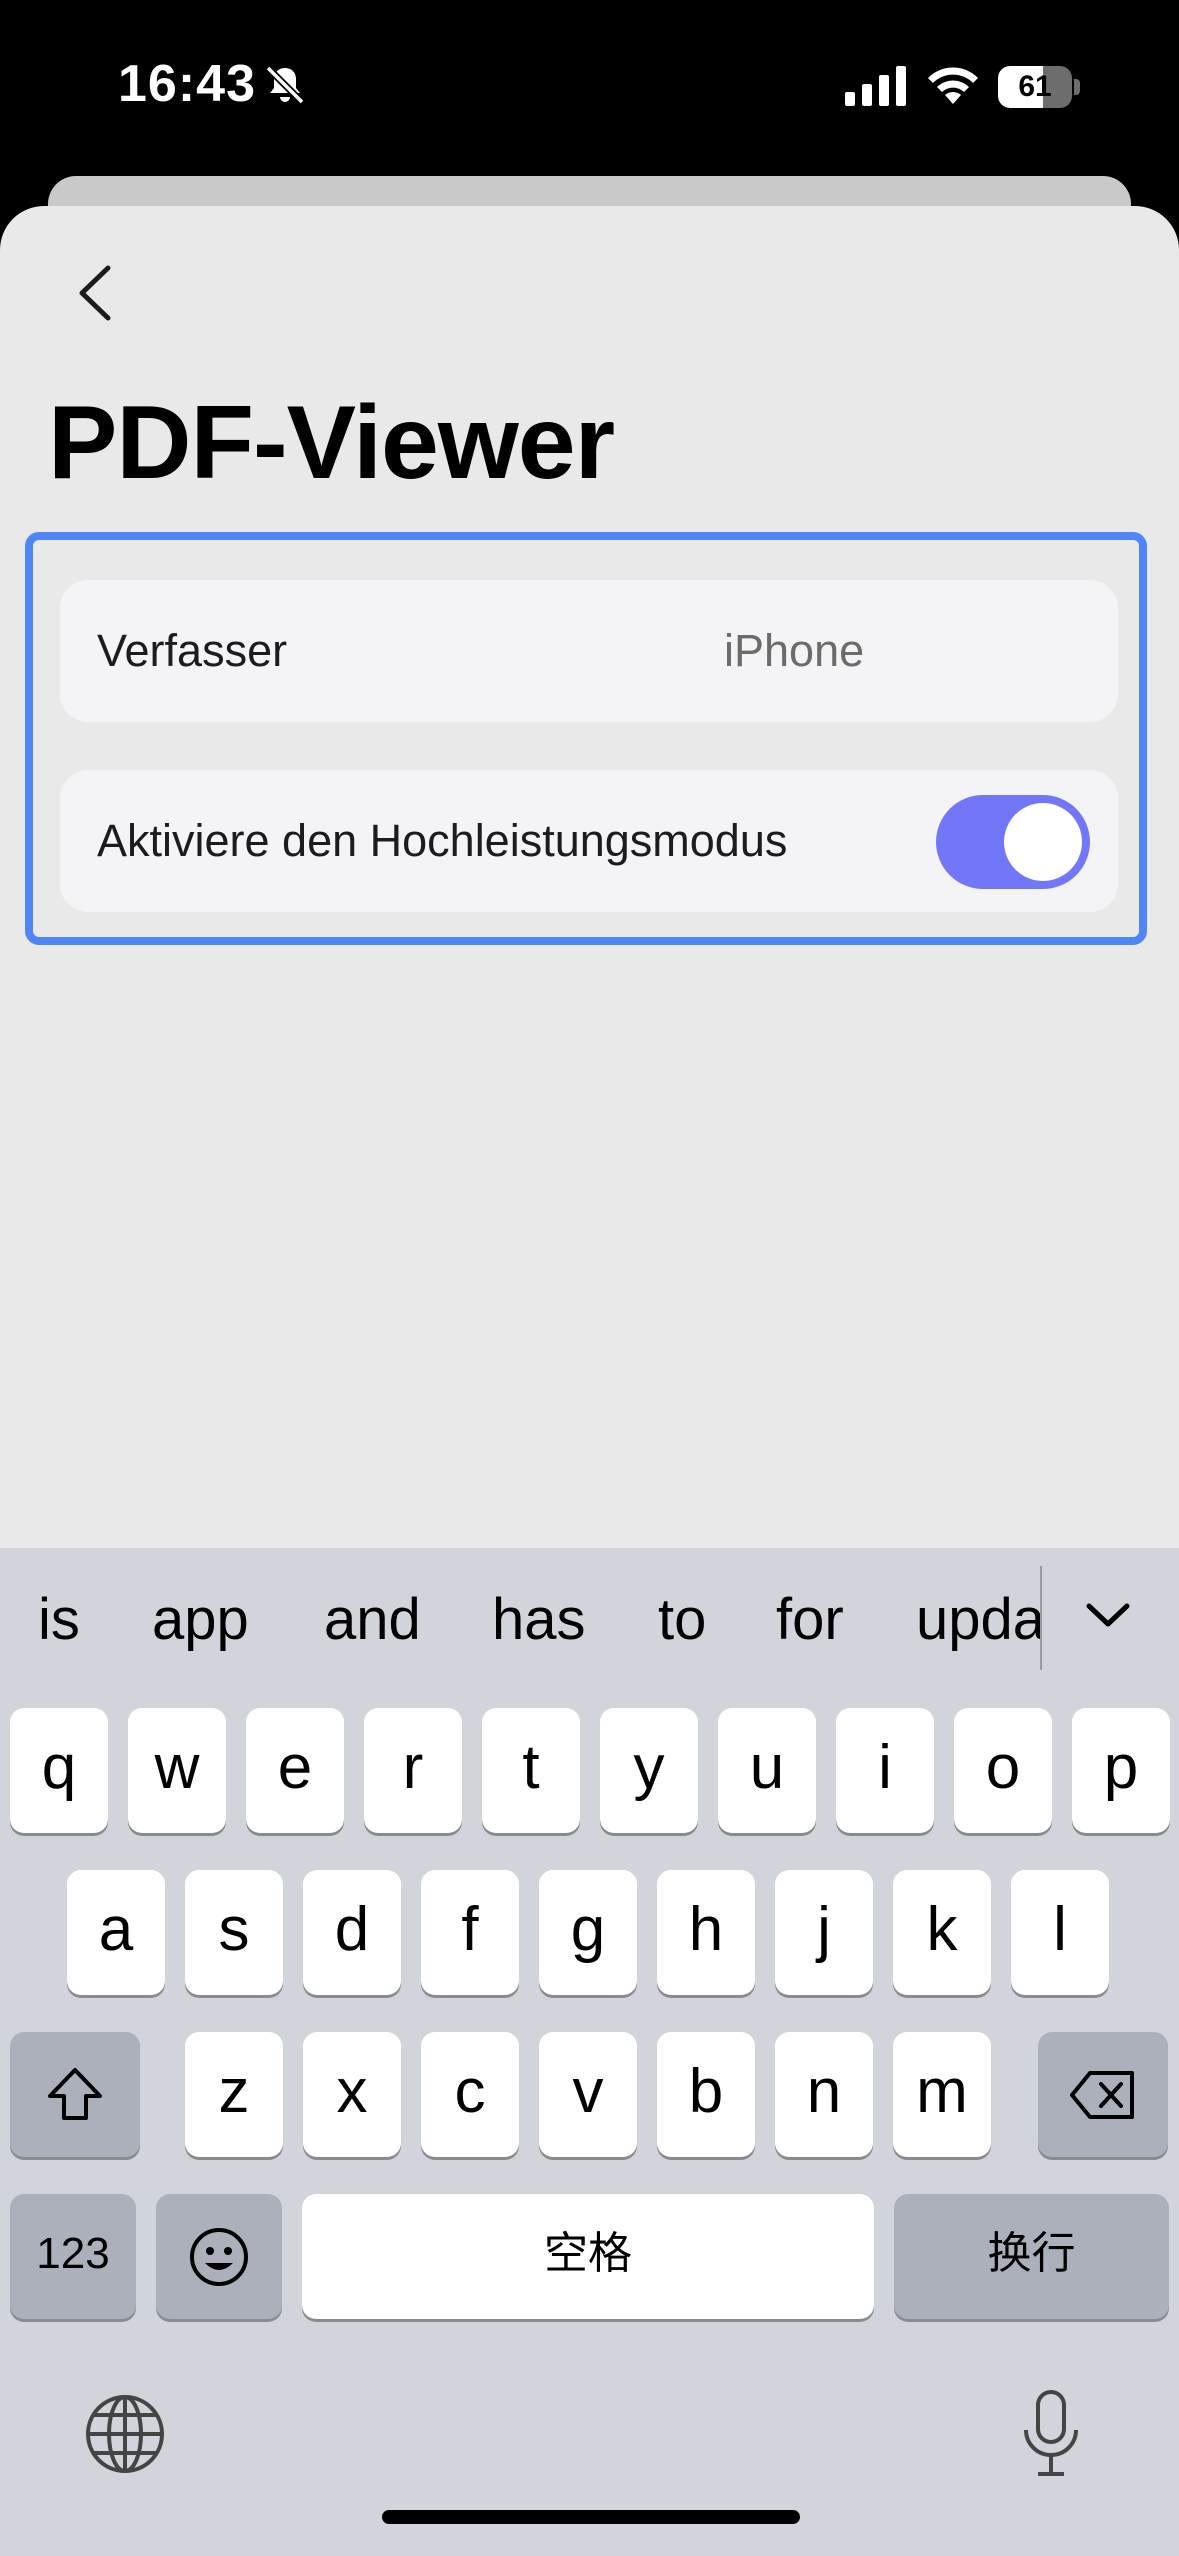  What do you see at coordinates (531, 1770) in the screenshot?
I see `key-t: t` at bounding box center [531, 1770].